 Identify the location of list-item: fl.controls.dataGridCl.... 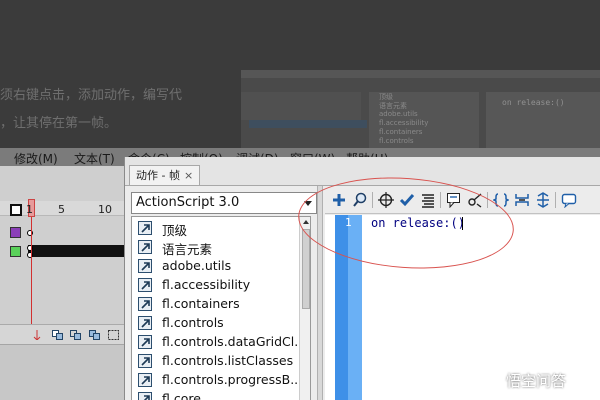
(219, 342).